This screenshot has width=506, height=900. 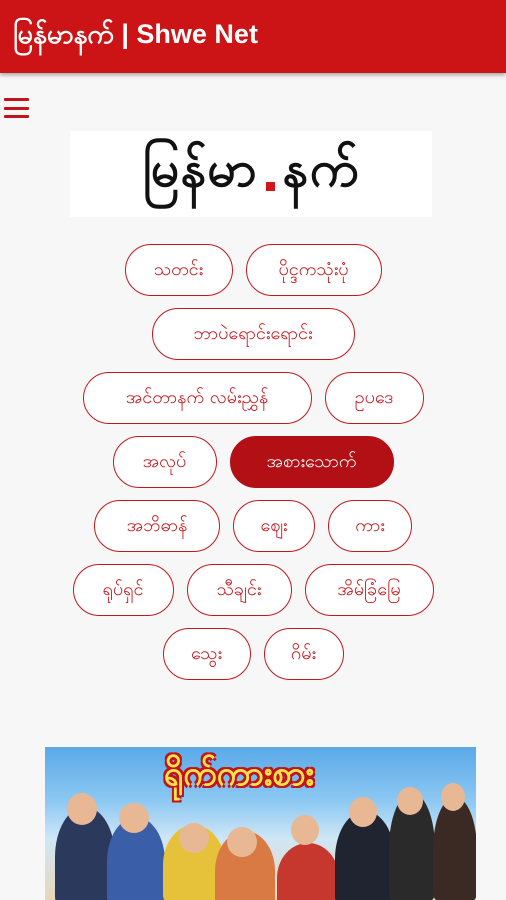 I want to click on logo-text: မြန်မာ နက်, so click(x=251, y=174).